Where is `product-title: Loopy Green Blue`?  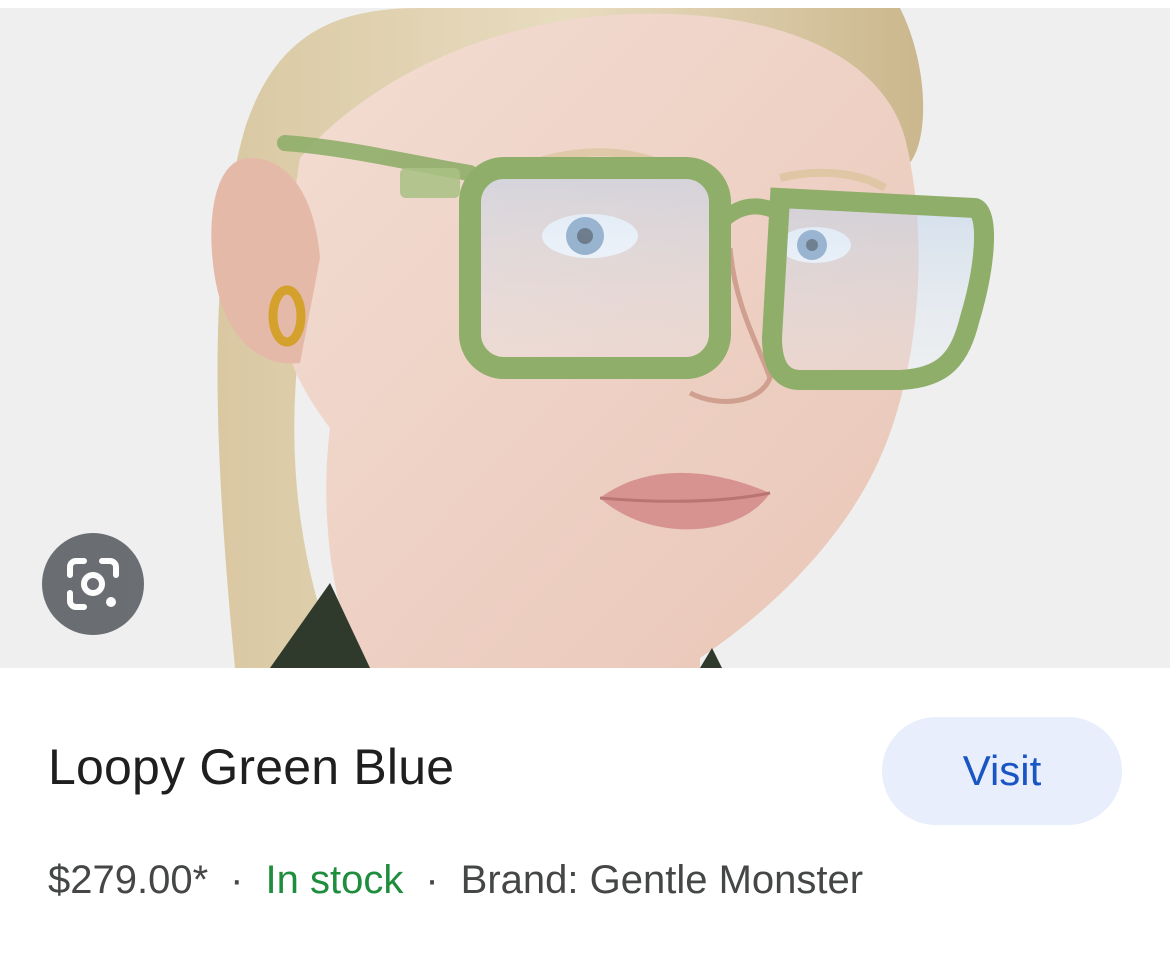 product-title: Loopy Green Blue is located at coordinates (251, 767).